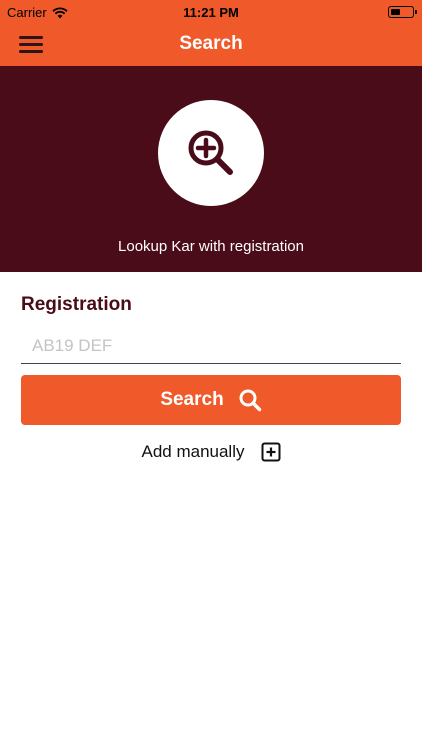  I want to click on hero-icon-circle, so click(211, 153).